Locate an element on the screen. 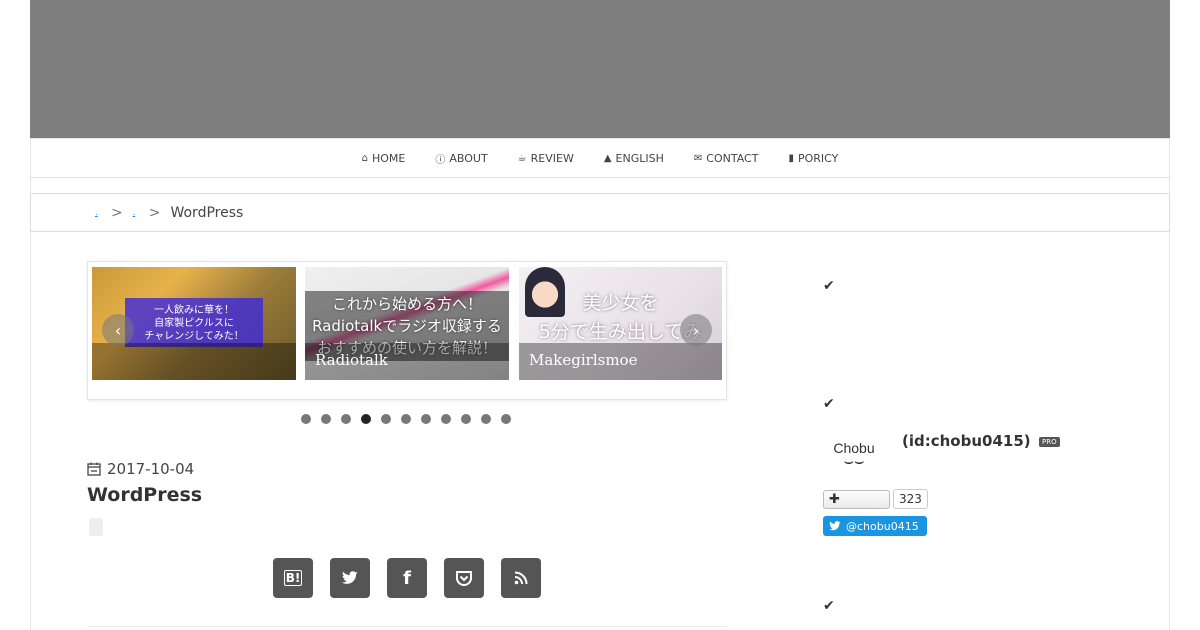  slide-caption: Makegirlsmoe is located at coordinates (620, 361).